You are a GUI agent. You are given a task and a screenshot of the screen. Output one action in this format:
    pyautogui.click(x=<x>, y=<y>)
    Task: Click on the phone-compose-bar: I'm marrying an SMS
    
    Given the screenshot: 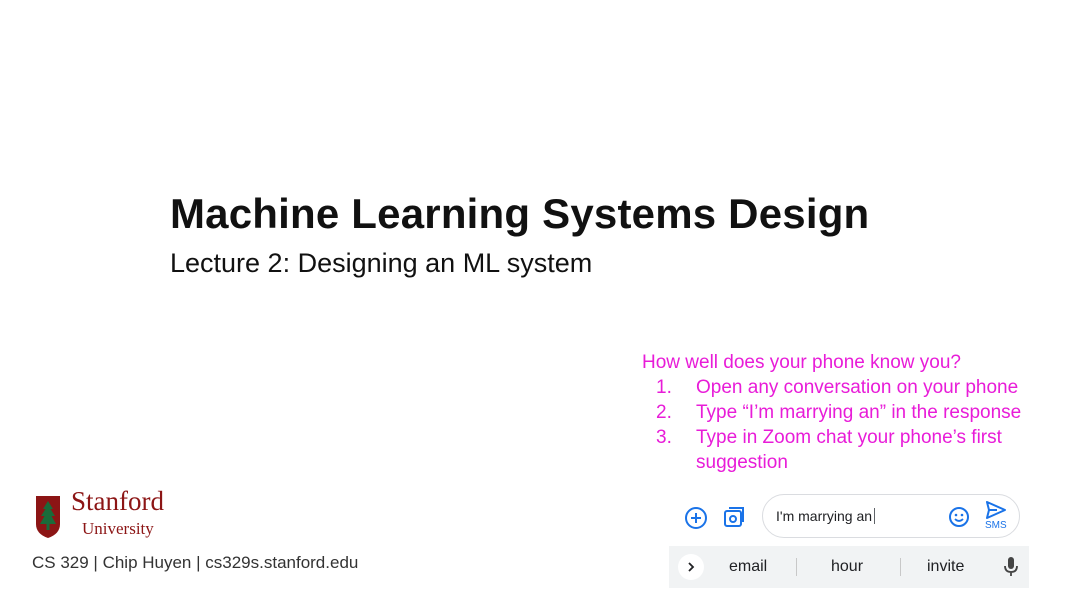 What is the action you would take?
    pyautogui.click(x=852, y=517)
    